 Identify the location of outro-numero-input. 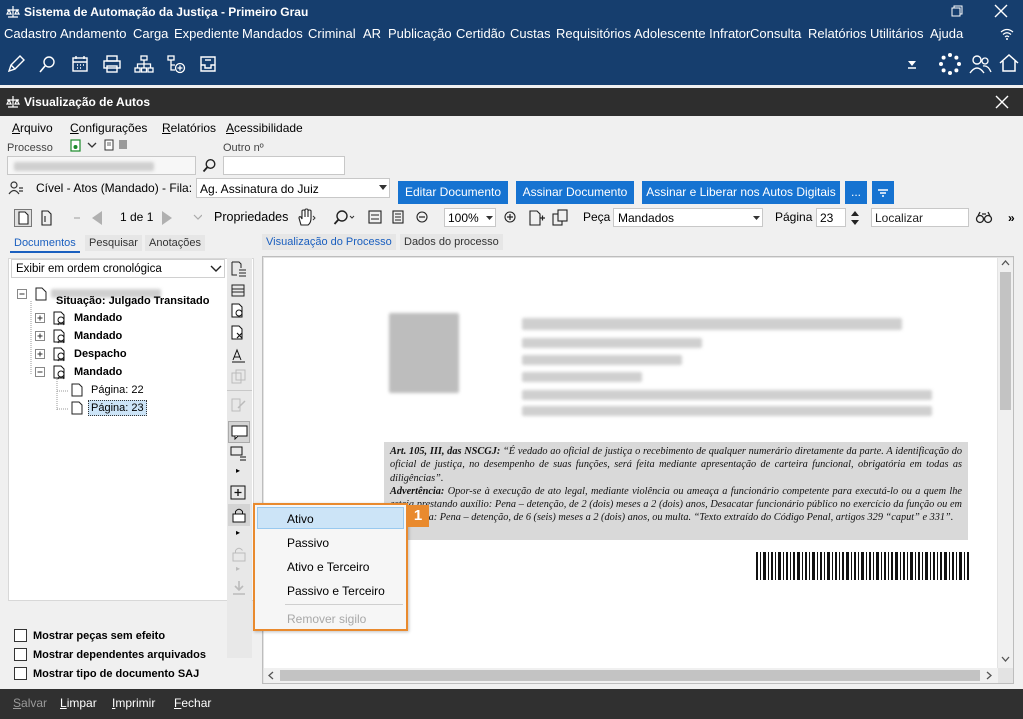
(284, 165).